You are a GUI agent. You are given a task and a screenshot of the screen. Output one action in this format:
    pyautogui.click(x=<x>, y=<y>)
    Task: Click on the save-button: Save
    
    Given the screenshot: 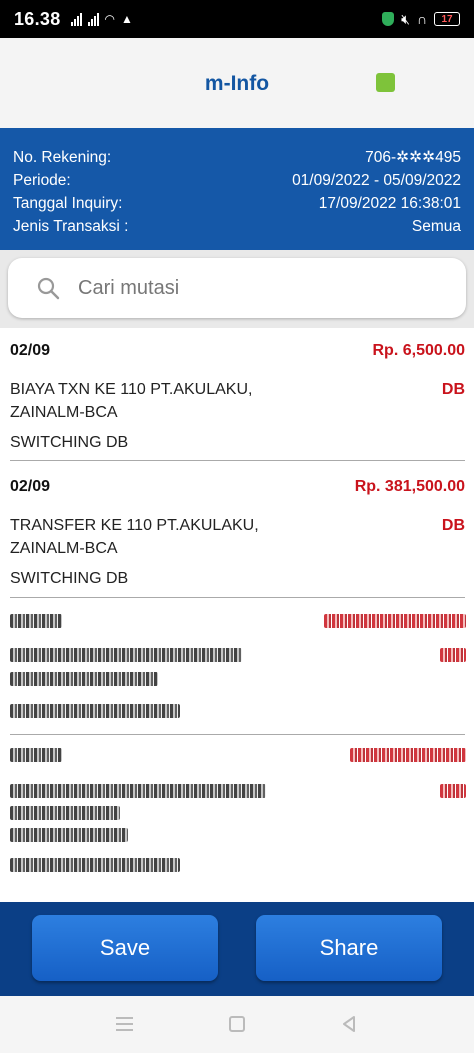 What is the action you would take?
    pyautogui.click(x=125, y=948)
    